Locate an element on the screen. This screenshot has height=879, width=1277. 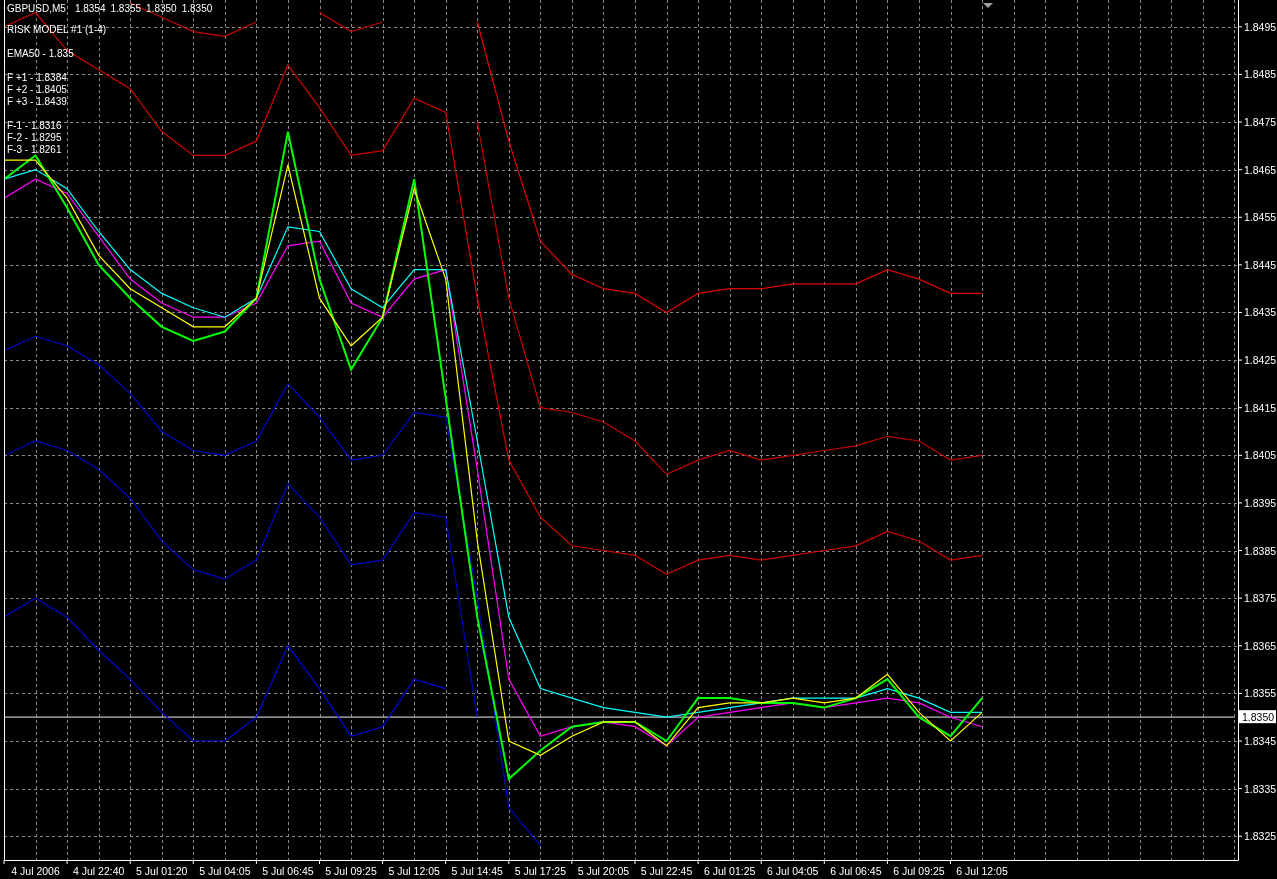
price-axis-label: 1.8465 is located at coordinates (1260, 169).